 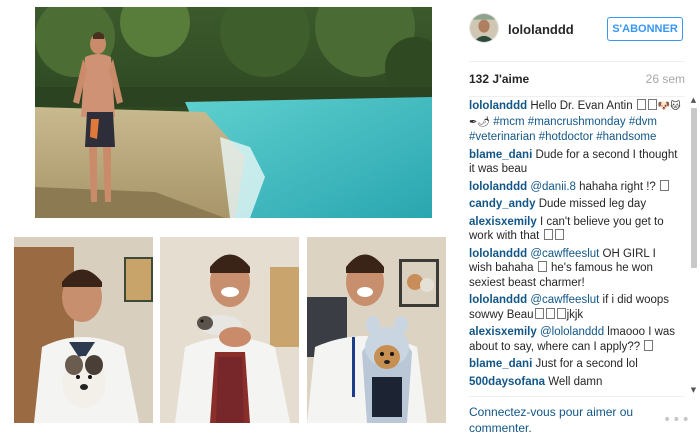 What do you see at coordinates (643, 122) in the screenshot?
I see `hashtag-link: #dvm` at bounding box center [643, 122].